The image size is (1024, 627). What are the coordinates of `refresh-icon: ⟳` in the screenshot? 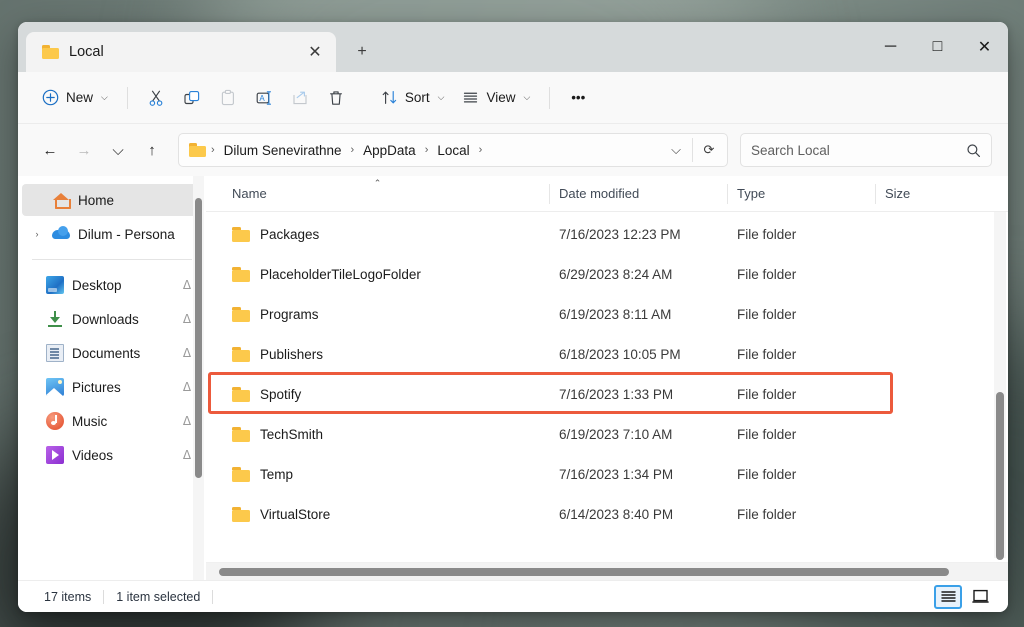 It's located at (709, 150).